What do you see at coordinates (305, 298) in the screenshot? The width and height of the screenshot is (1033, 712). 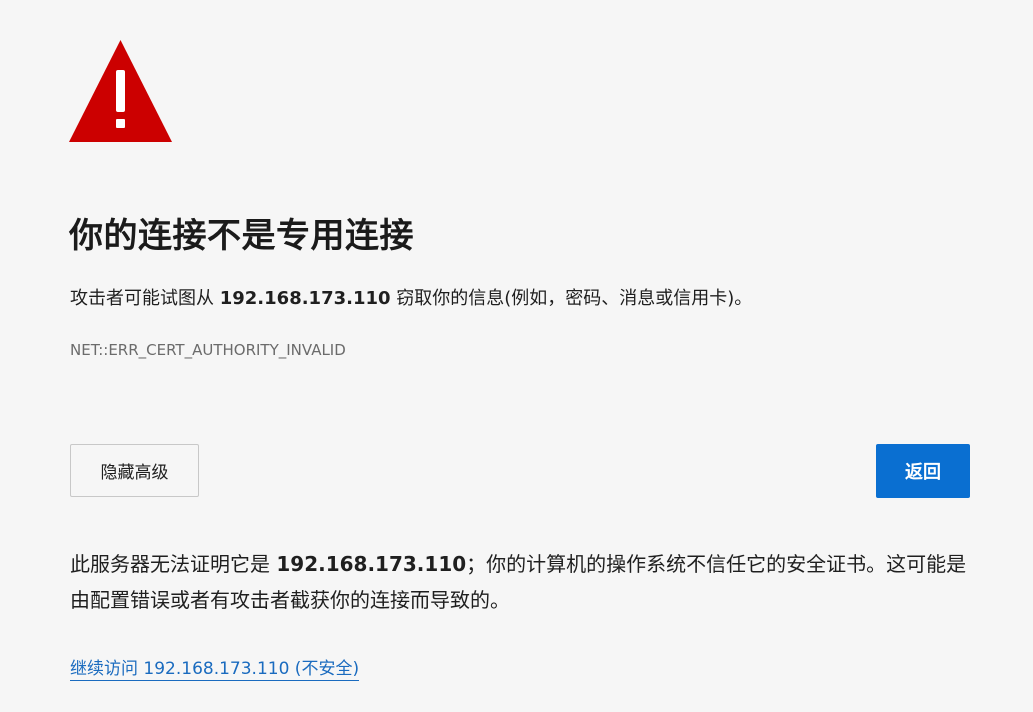 I see `description-host: 192.168.173.110` at bounding box center [305, 298].